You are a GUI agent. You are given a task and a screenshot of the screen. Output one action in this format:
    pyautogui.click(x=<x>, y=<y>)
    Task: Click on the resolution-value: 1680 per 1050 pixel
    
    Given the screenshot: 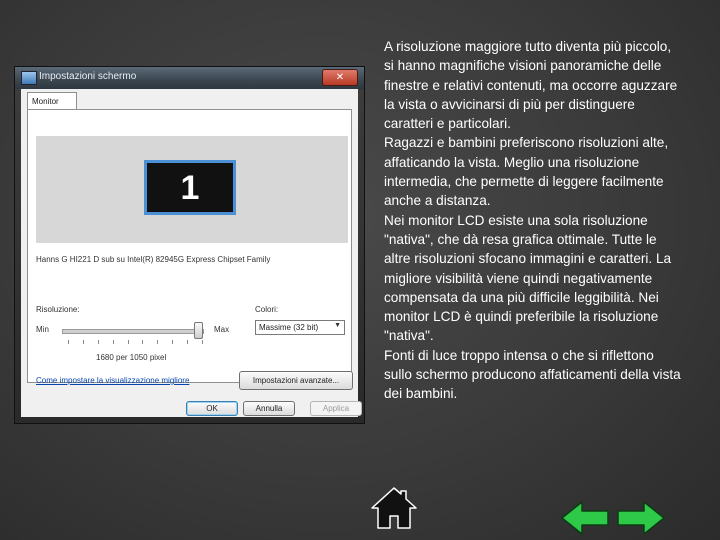 What is the action you would take?
    pyautogui.click(x=131, y=357)
    